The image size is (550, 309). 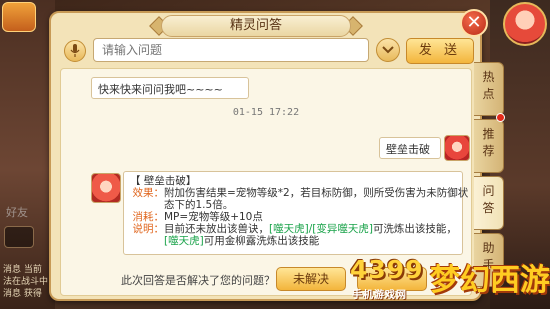 I want to click on answer-title: 【 壁垒击破】, so click(x=163, y=181).